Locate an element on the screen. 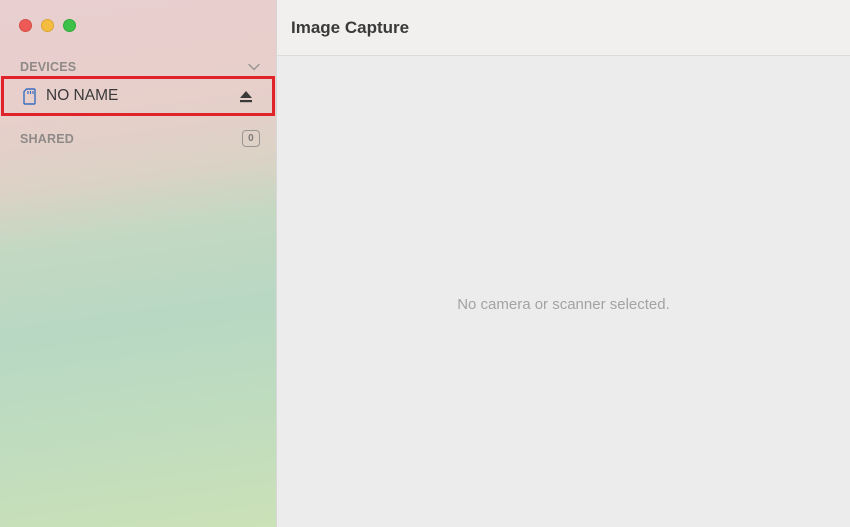 This screenshot has height=527, width=850. zoom-window-button is located at coordinates (69, 25).